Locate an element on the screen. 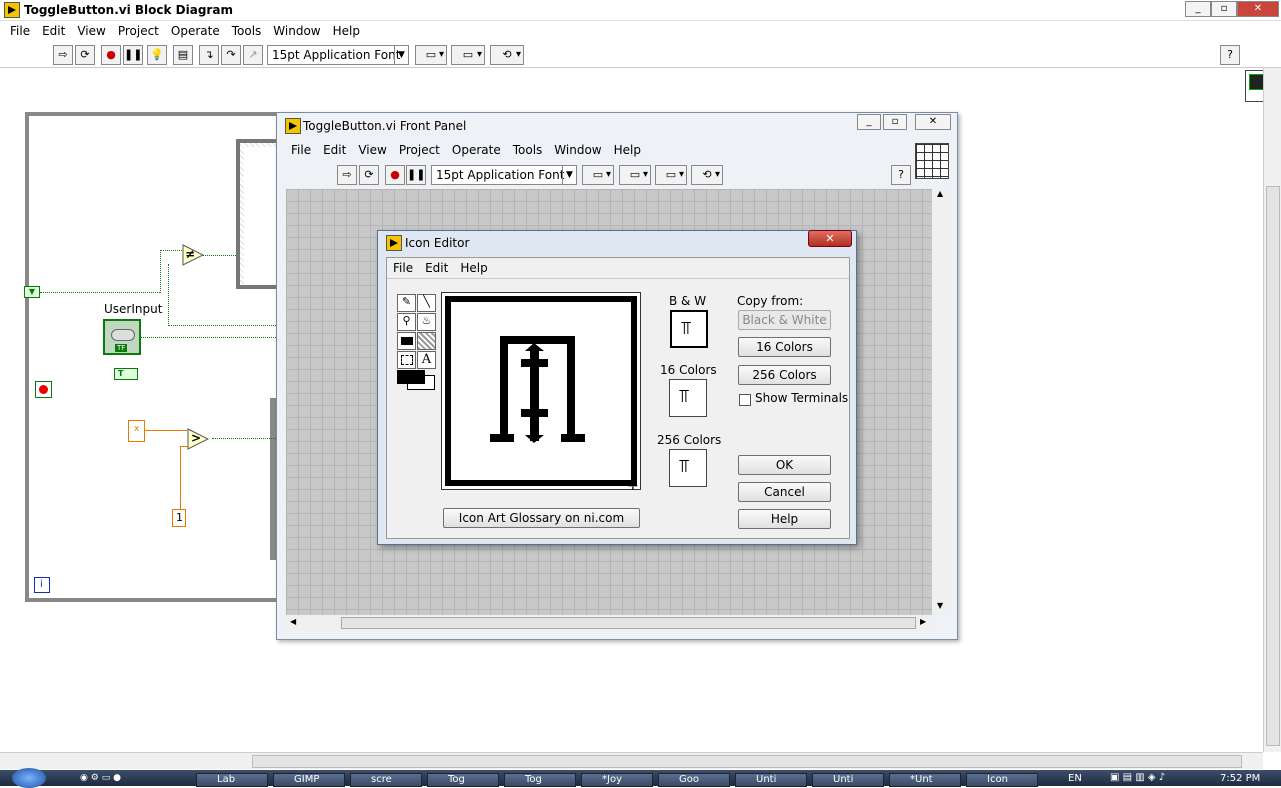 This screenshot has height=788, width=1281. cancel-button: Cancel is located at coordinates (784, 492).